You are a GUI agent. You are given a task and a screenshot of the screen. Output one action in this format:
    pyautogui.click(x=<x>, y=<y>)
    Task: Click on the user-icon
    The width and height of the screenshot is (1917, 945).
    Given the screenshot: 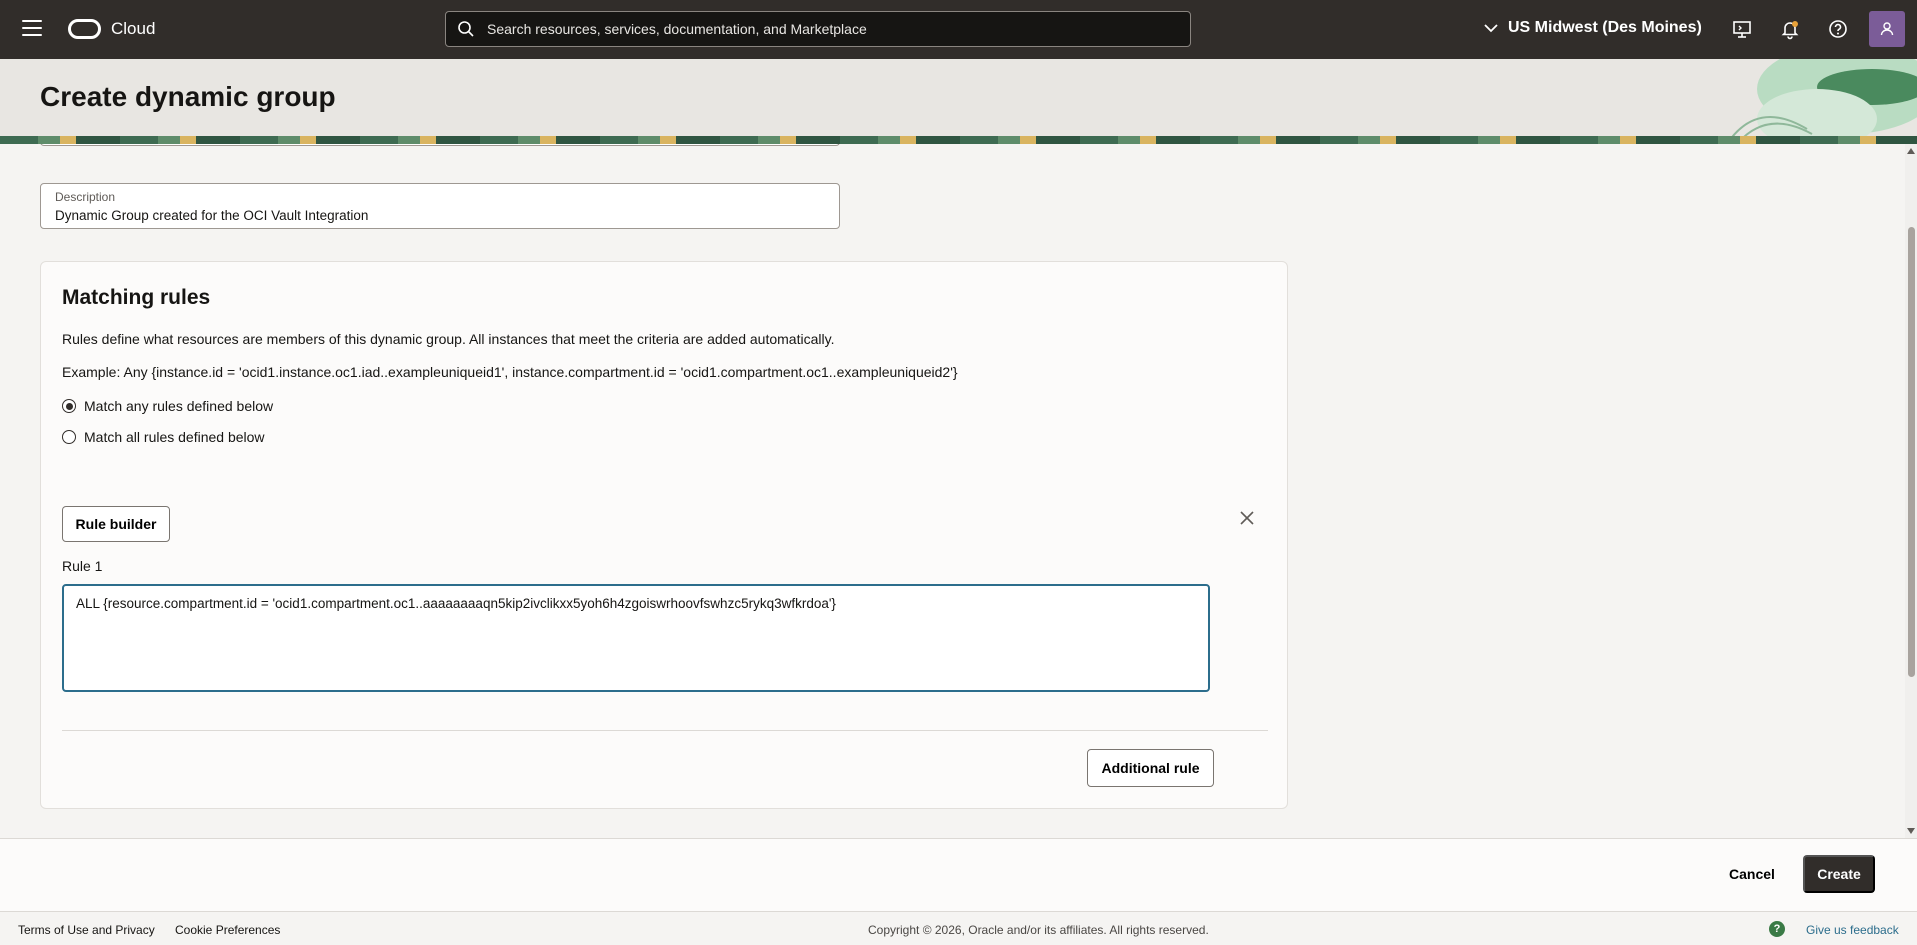 What is the action you would take?
    pyautogui.click(x=1887, y=29)
    